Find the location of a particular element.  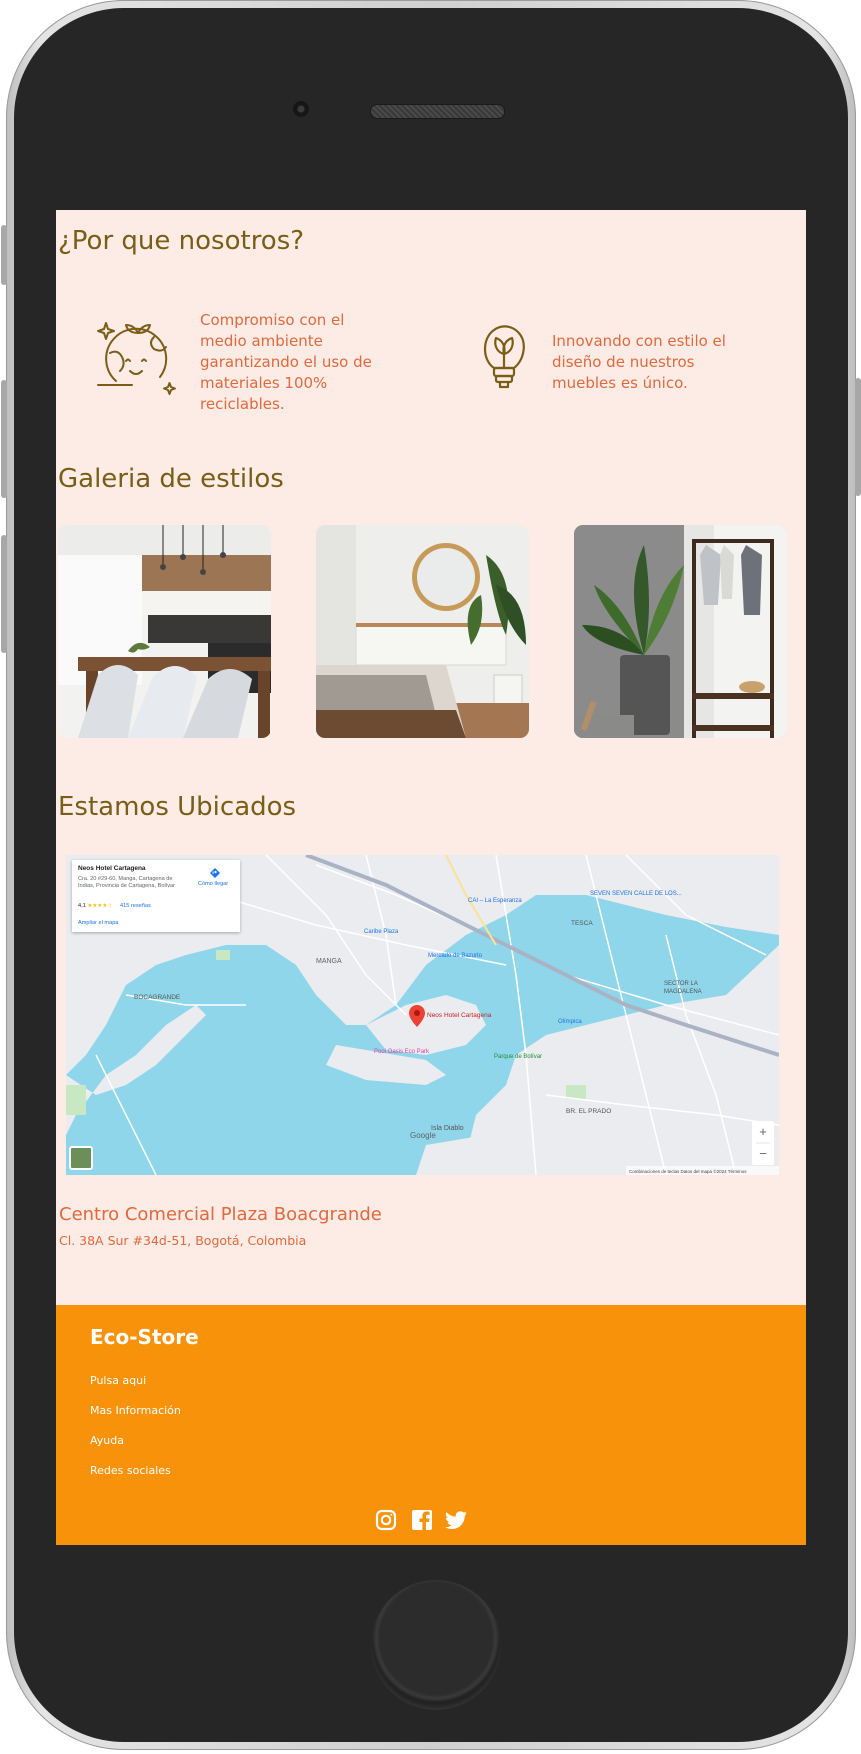

twitter-icon is located at coordinates (456, 1520).